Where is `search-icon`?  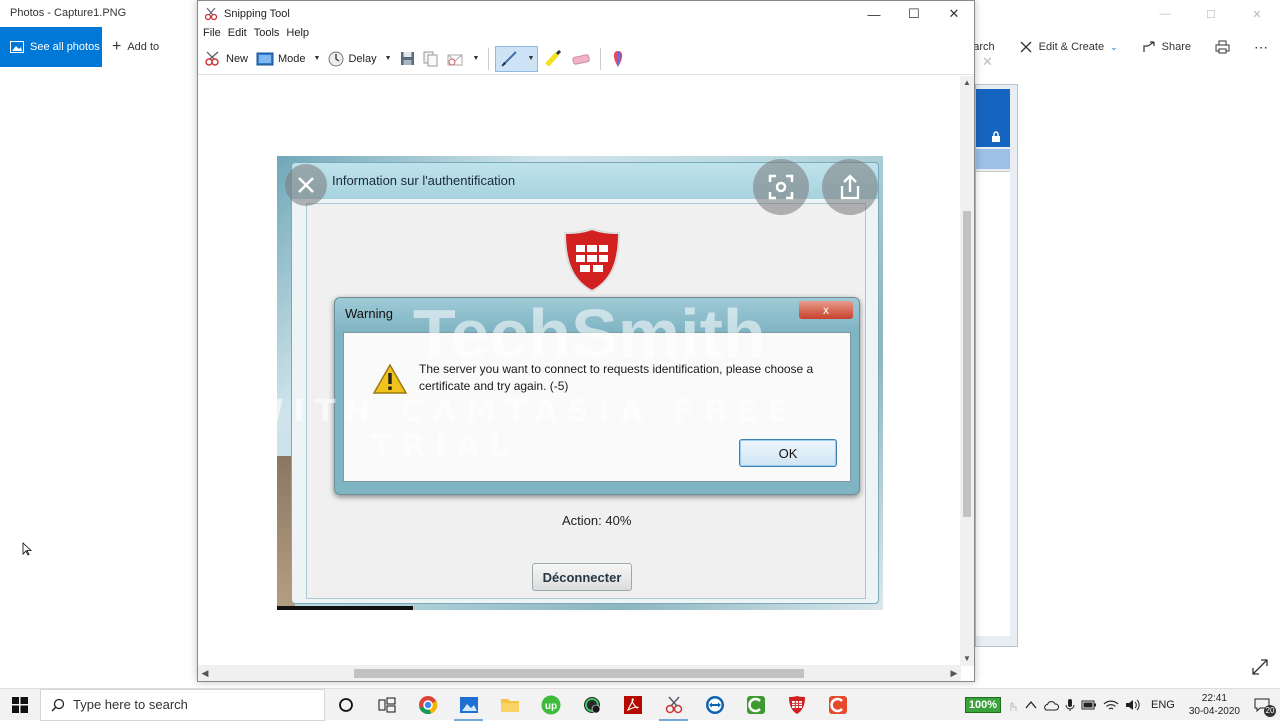
search-icon is located at coordinates (58, 705).